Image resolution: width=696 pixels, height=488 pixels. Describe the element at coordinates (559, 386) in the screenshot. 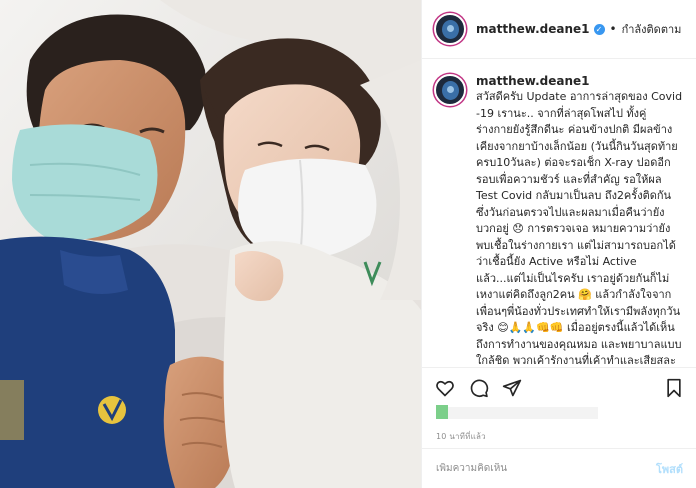

I see `action-bar` at that location.